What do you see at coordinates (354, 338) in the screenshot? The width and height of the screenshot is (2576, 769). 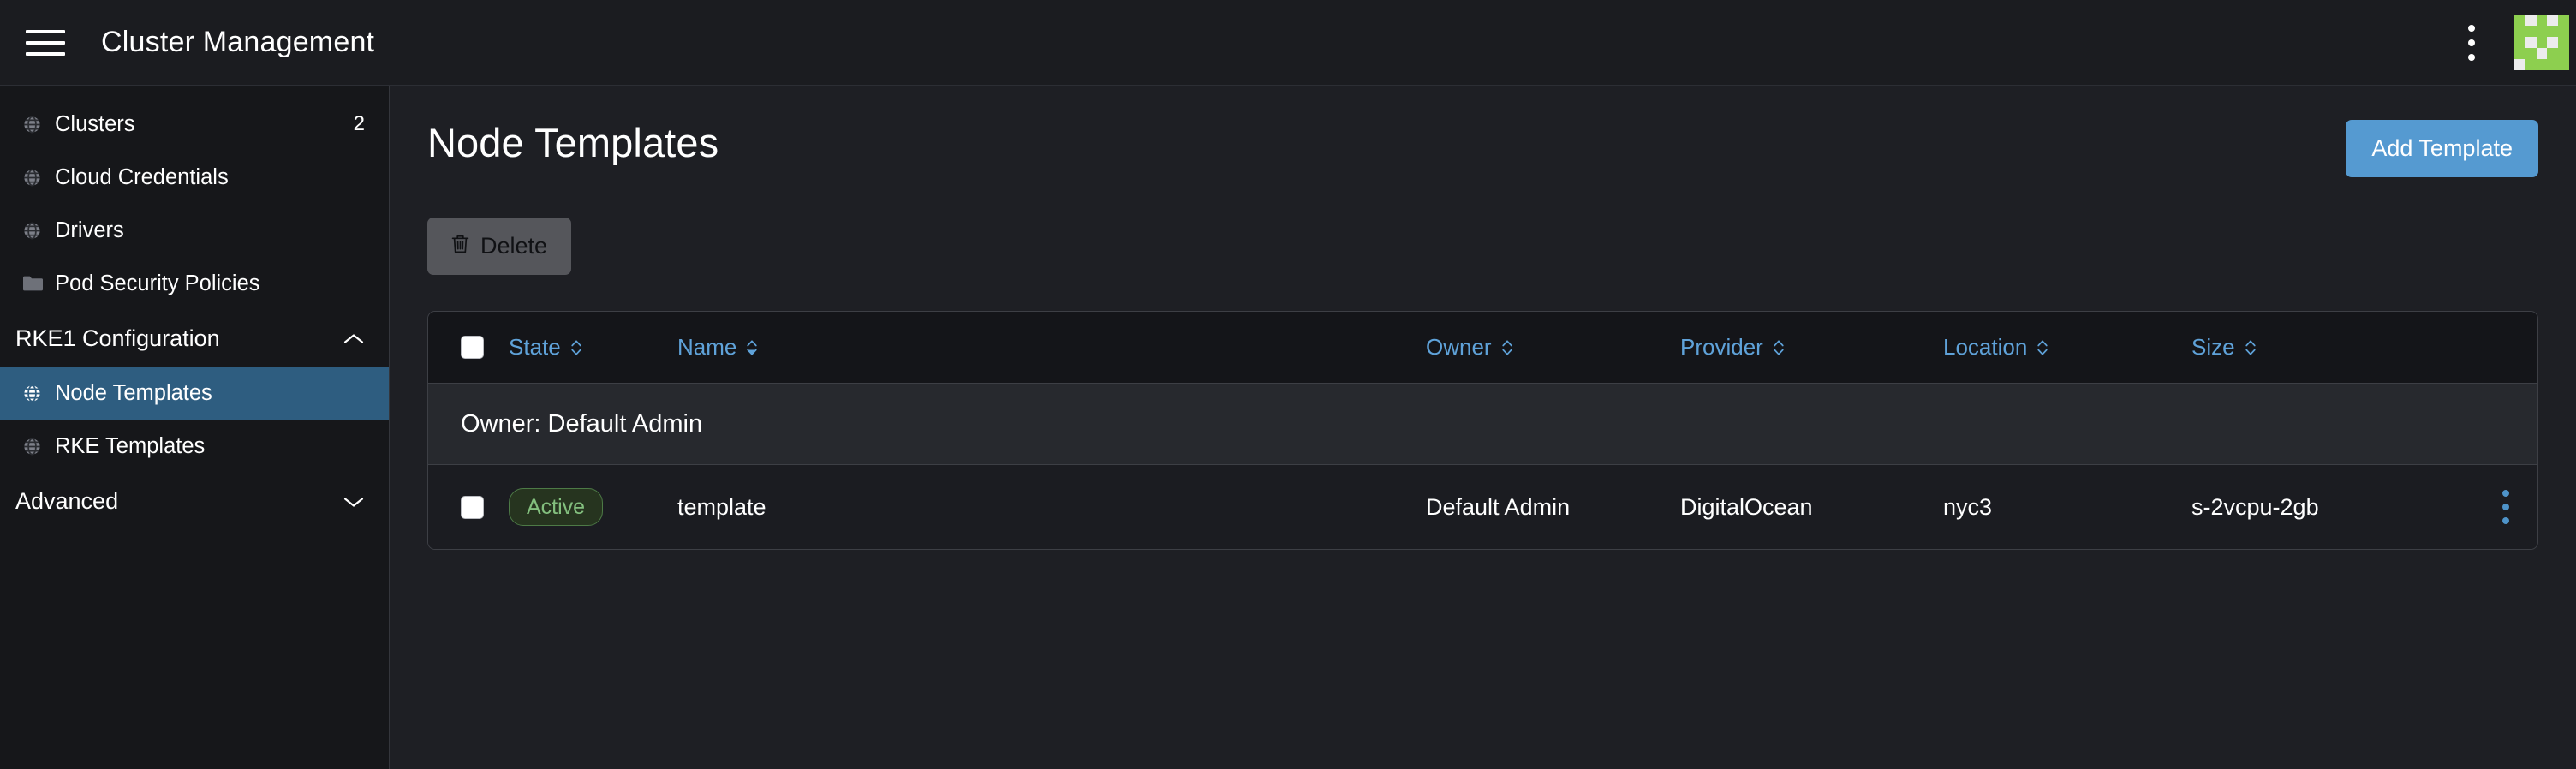 I see `chevron-up-icon` at bounding box center [354, 338].